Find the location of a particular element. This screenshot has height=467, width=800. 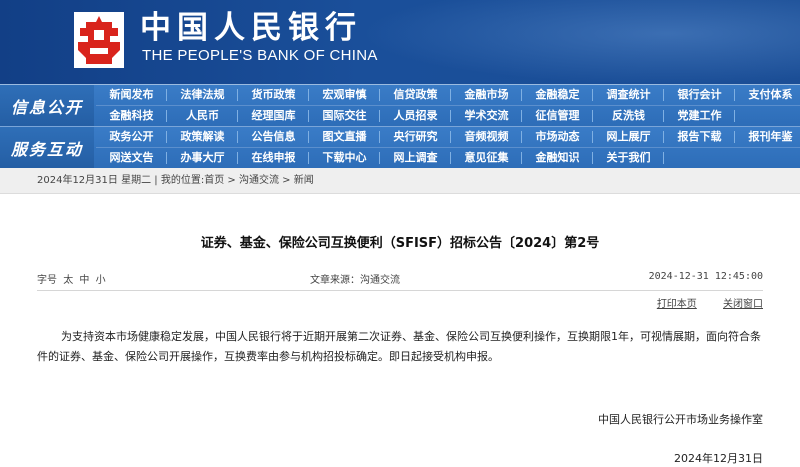

nav-link: 音频视频 is located at coordinates (486, 137).